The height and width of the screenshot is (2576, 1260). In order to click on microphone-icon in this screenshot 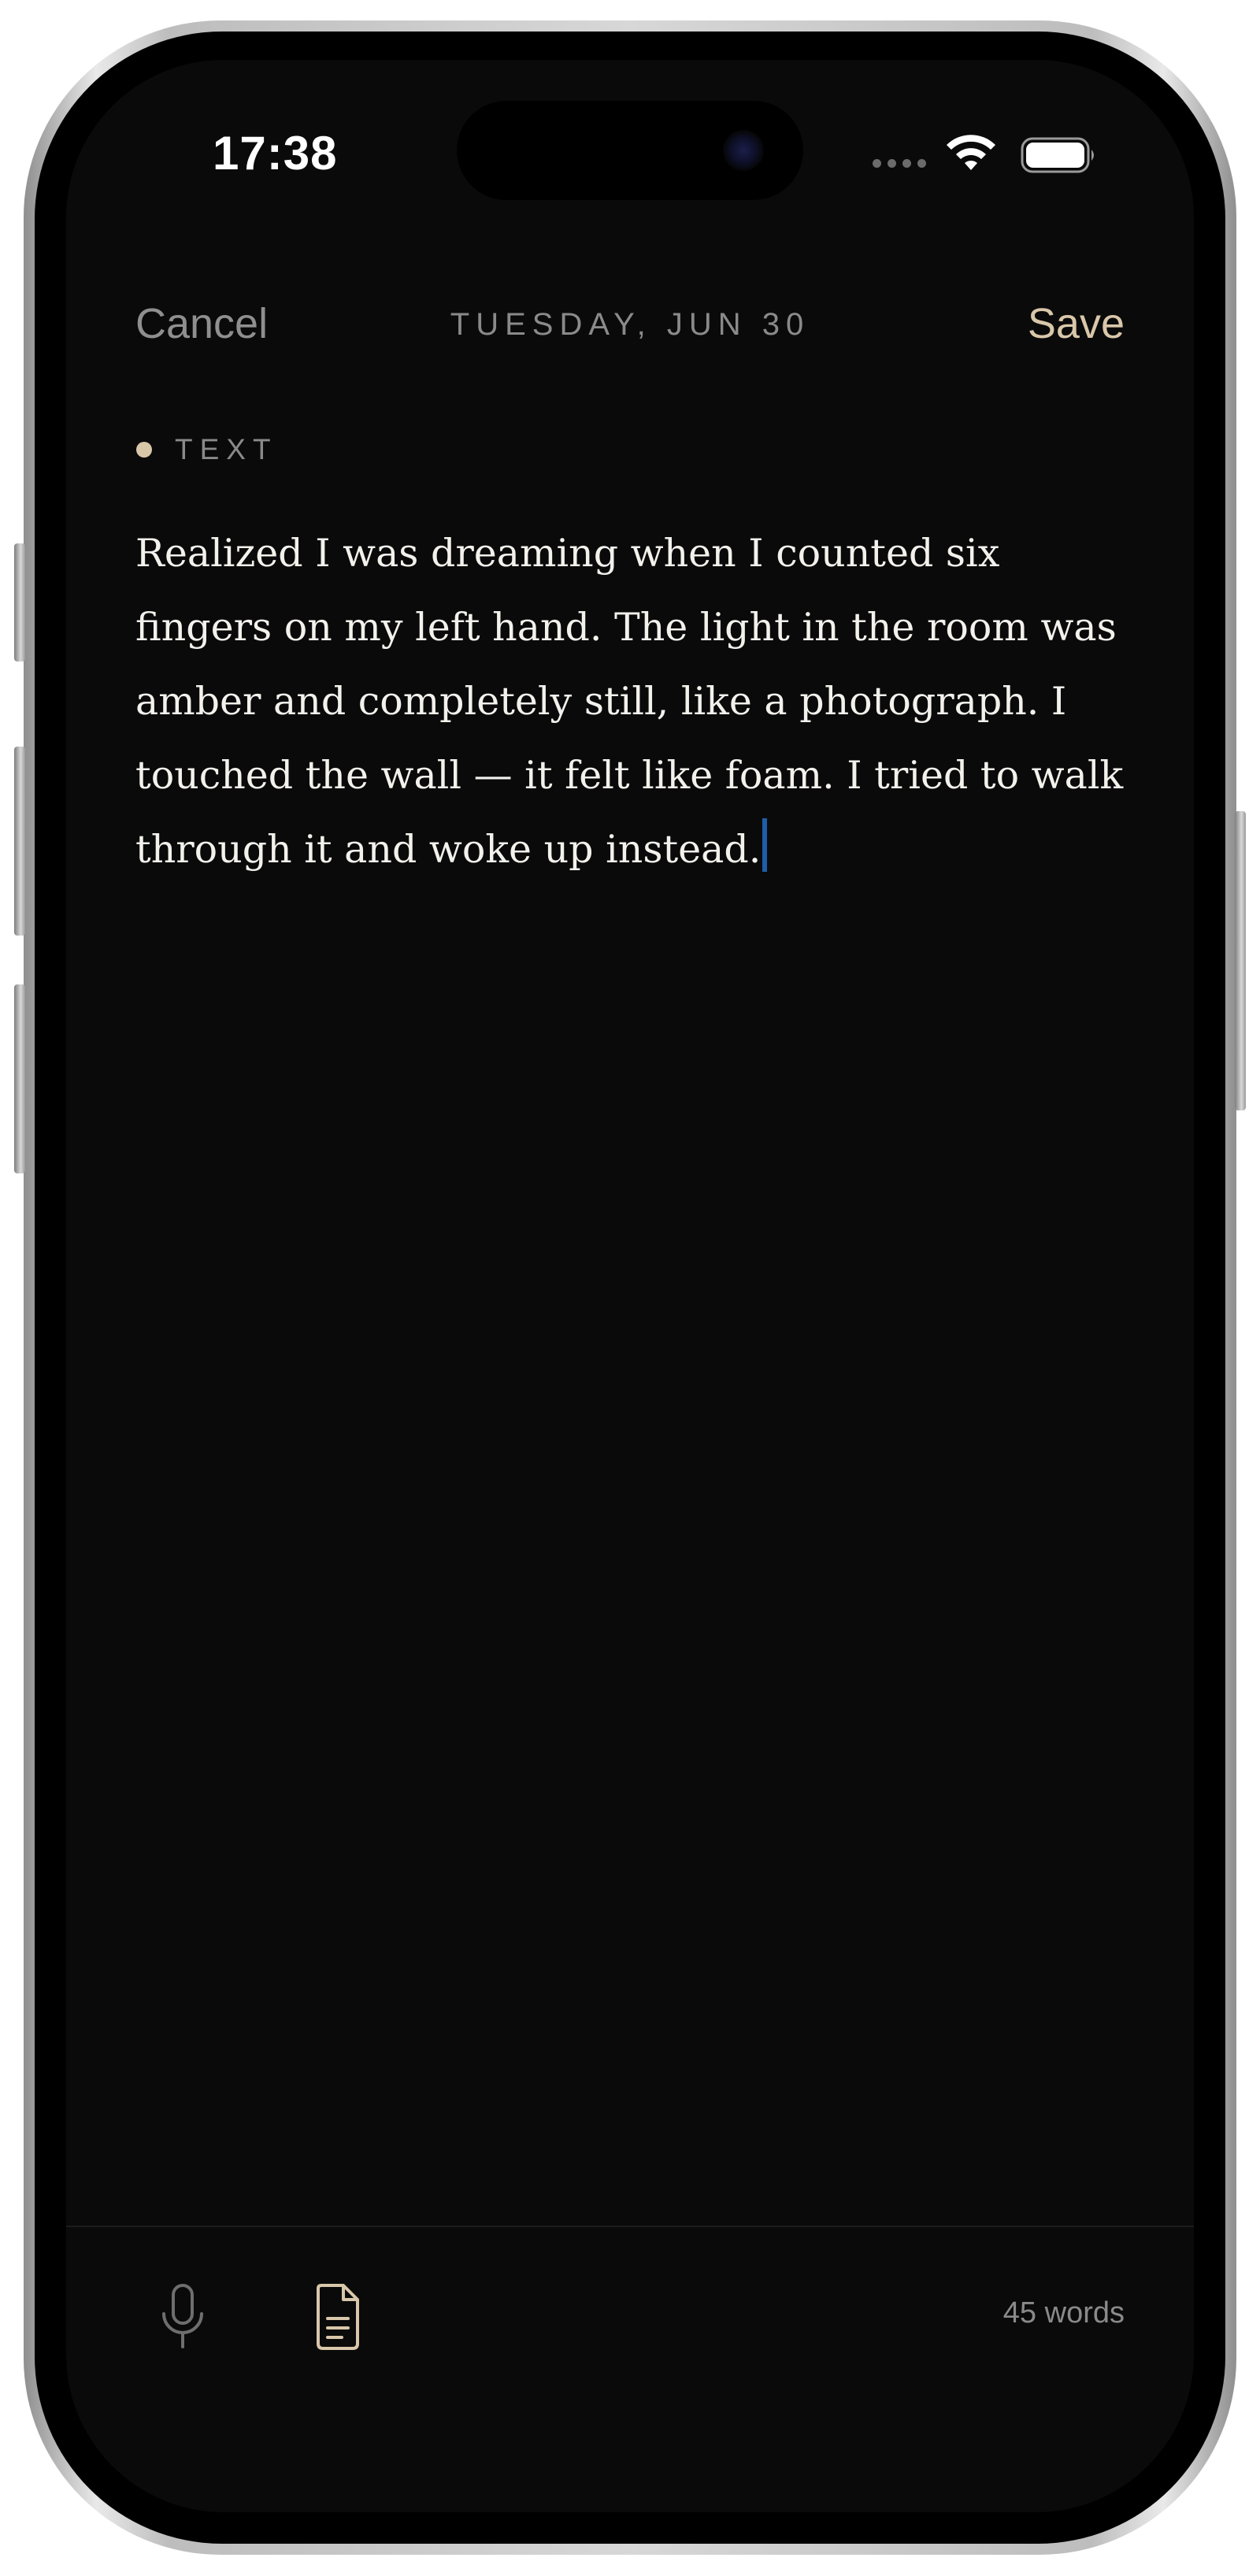, I will do `click(182, 2317)`.